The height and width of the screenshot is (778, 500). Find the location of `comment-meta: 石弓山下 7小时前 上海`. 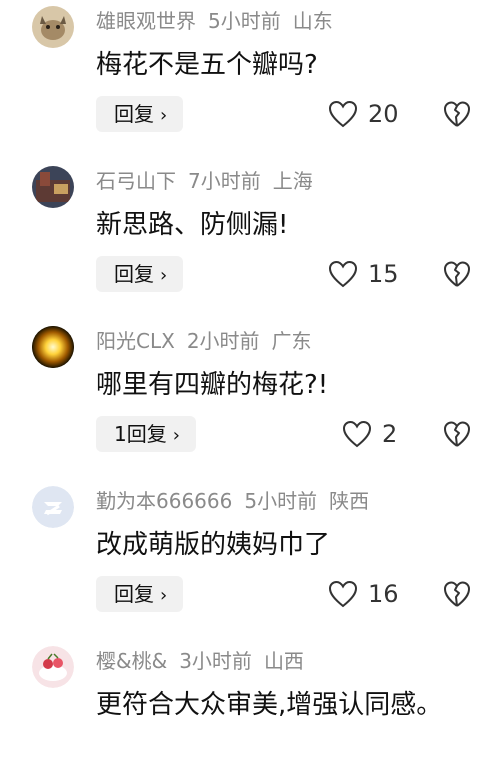

comment-meta: 石弓山下 7小时前 上海 is located at coordinates (210, 181).